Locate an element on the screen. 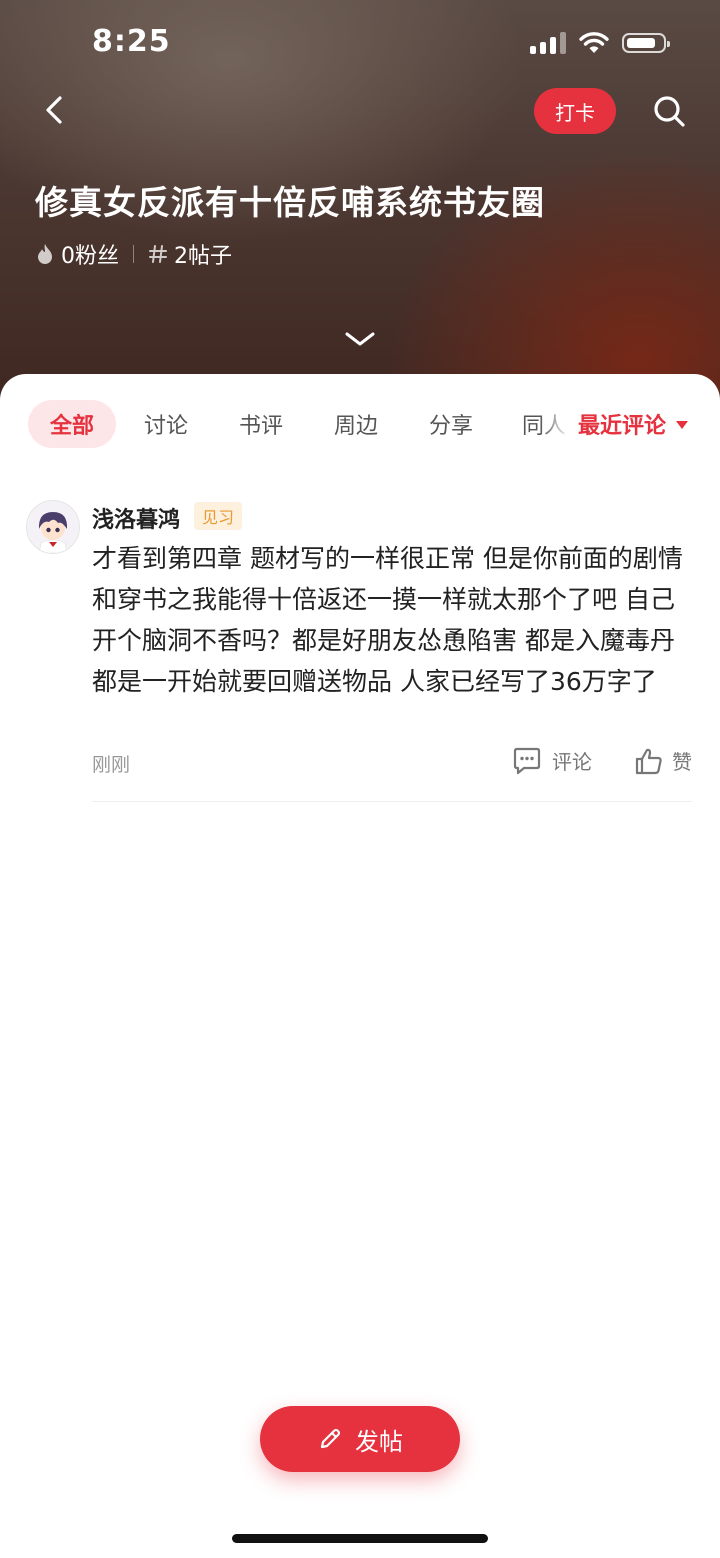 The width and height of the screenshot is (720, 1558). posts-count: 2帖子 is located at coordinates (203, 256).